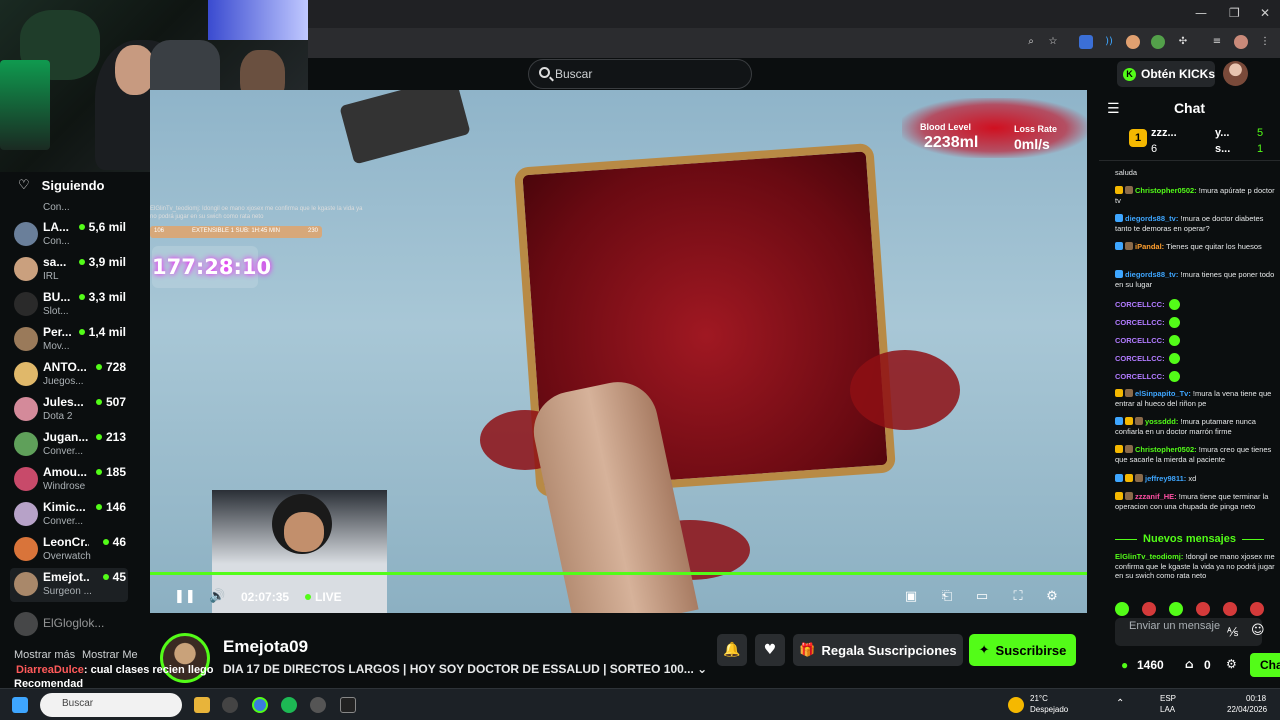 This screenshot has width=1280, height=720. Describe the element at coordinates (1207, 665) in the screenshot. I see `drops-count: 0` at that location.